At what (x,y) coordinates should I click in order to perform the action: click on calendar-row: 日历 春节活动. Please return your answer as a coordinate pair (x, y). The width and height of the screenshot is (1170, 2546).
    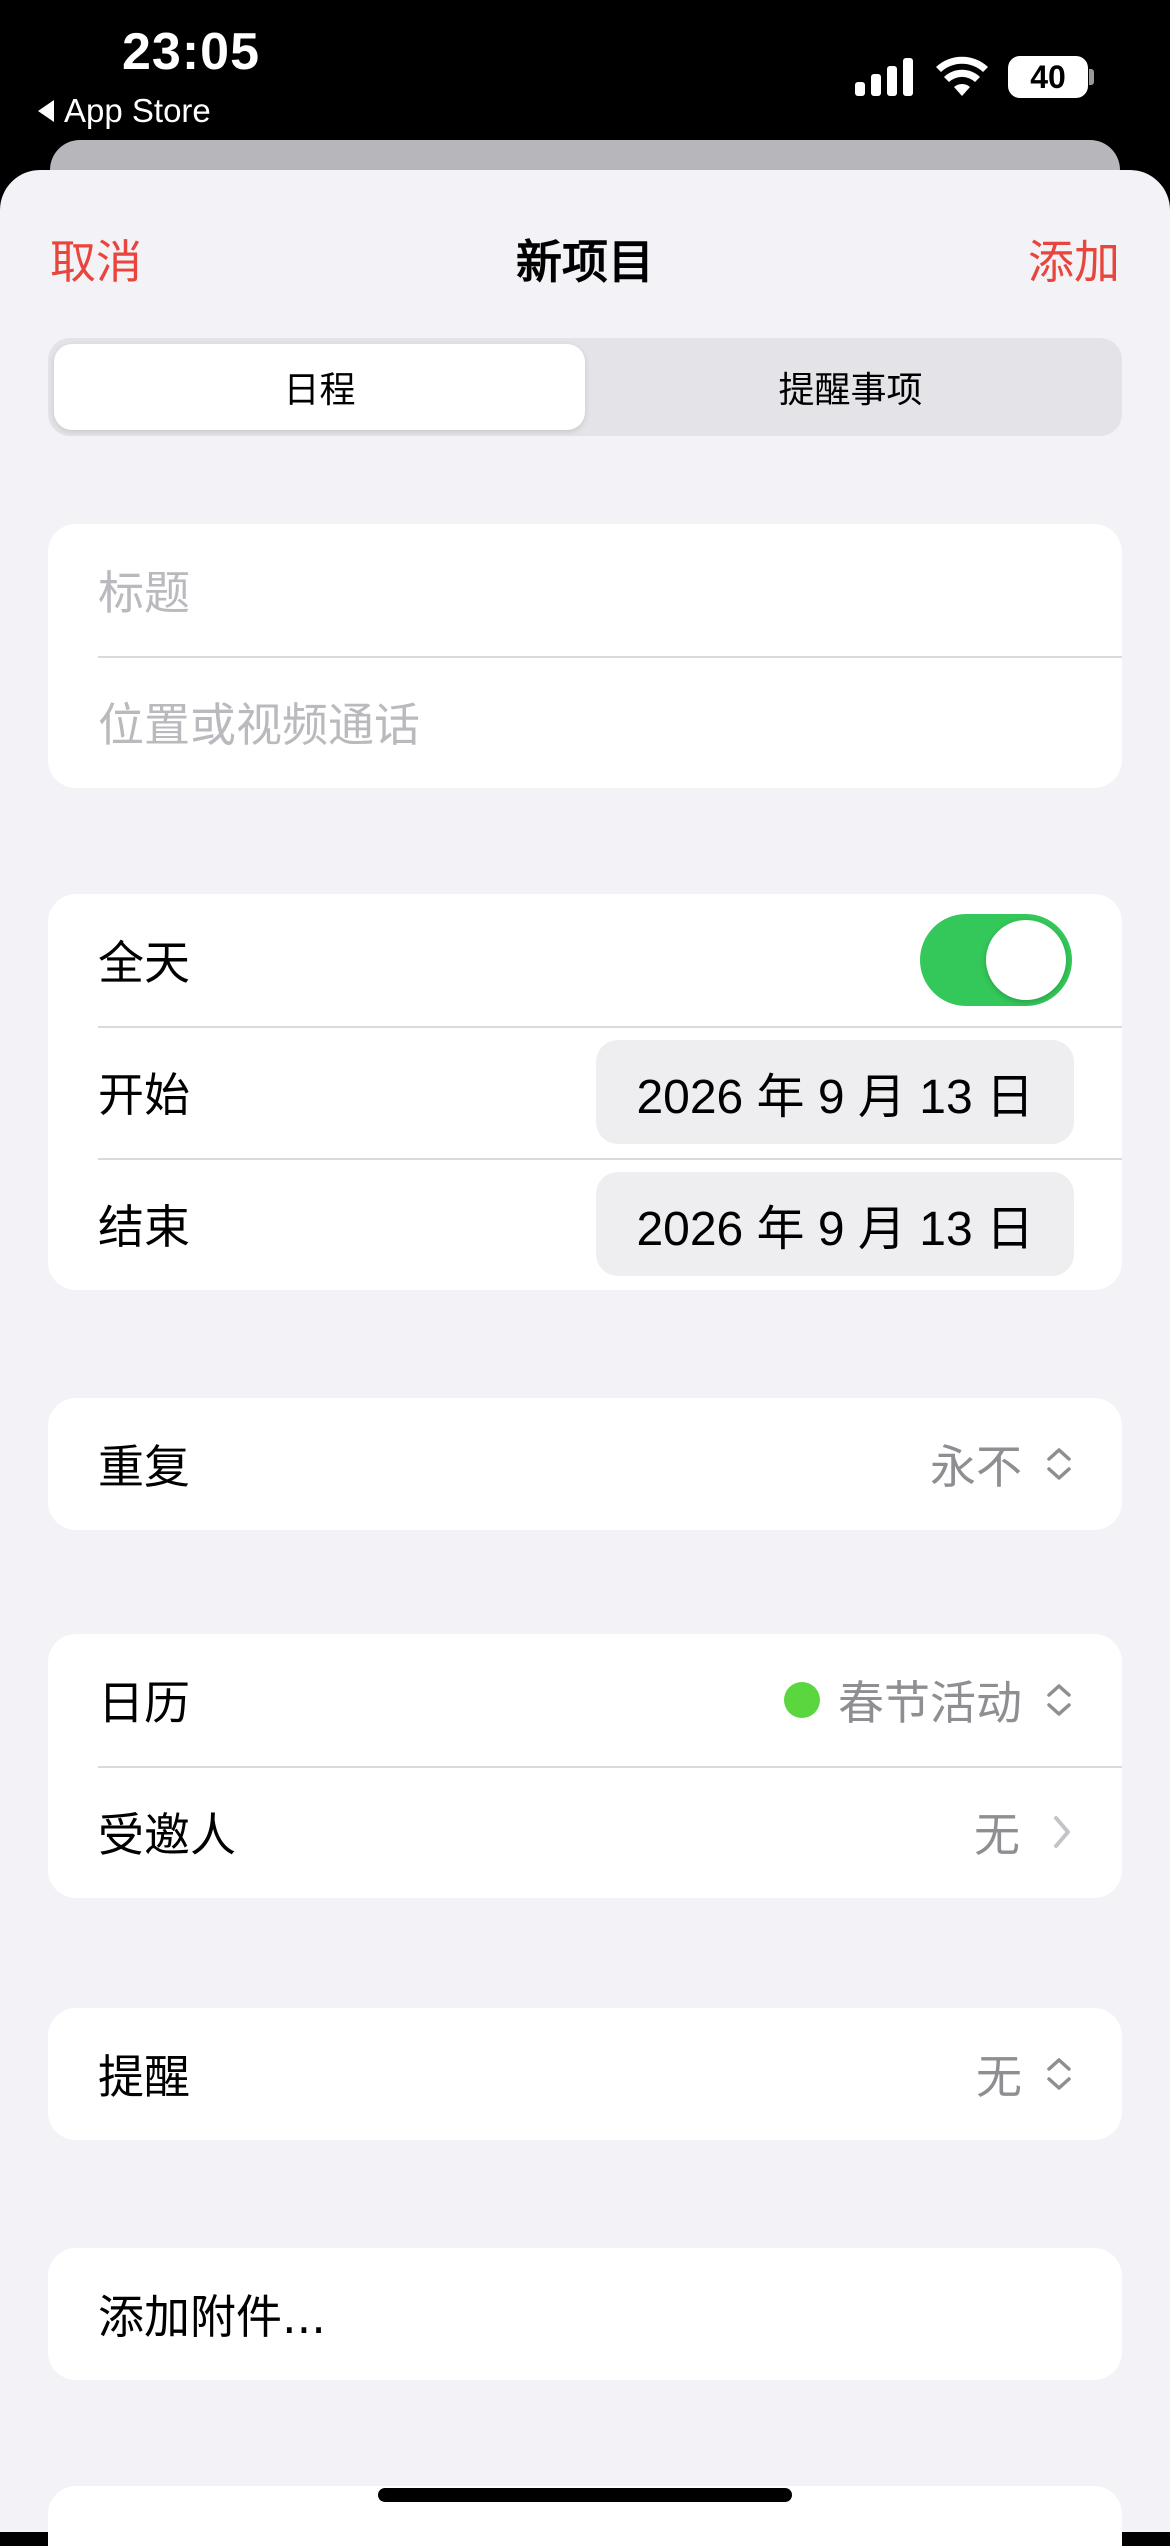
    Looking at the image, I should click on (585, 1700).